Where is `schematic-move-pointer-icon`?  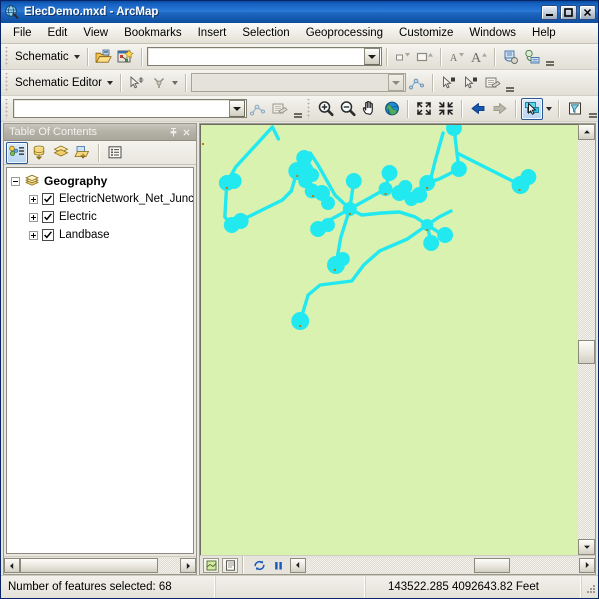
schematic-move-pointer-icon is located at coordinates (137, 83).